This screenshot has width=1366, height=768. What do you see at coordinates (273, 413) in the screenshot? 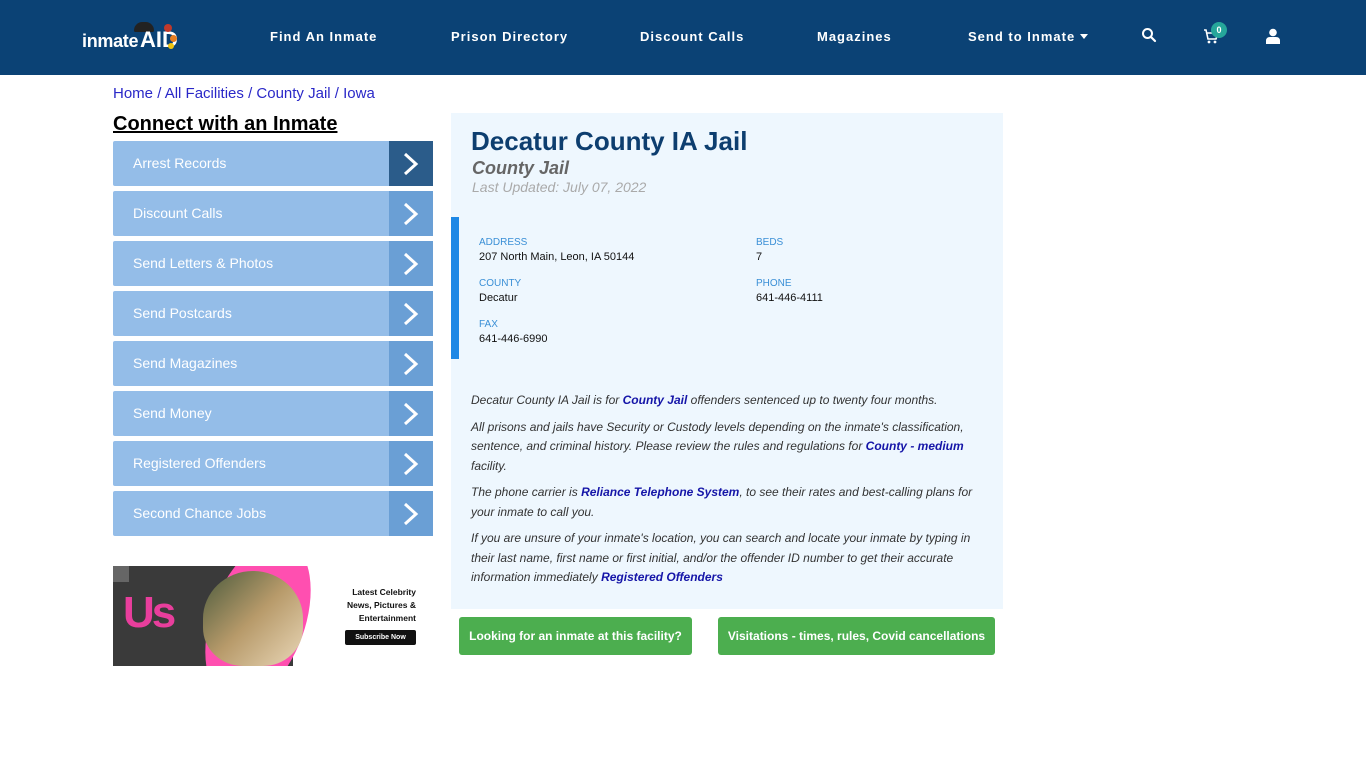
I see `sidebar-item-send-money: Send Money` at bounding box center [273, 413].